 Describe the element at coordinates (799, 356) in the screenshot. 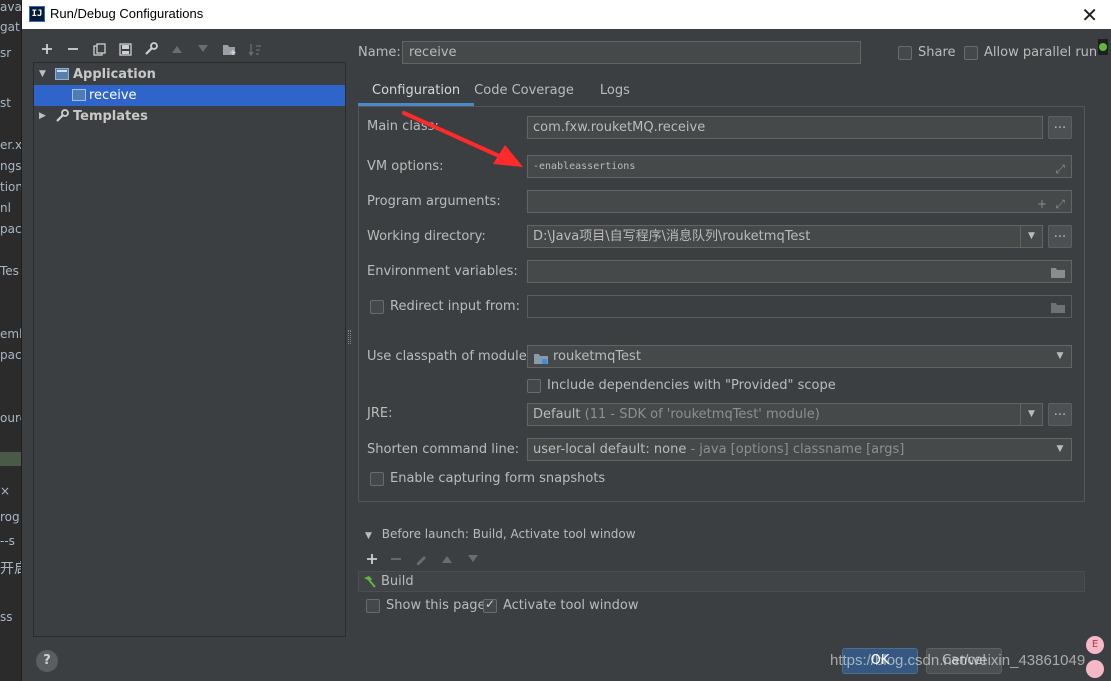

I see `classpath-module-combo: rouketmqTest ▼` at that location.